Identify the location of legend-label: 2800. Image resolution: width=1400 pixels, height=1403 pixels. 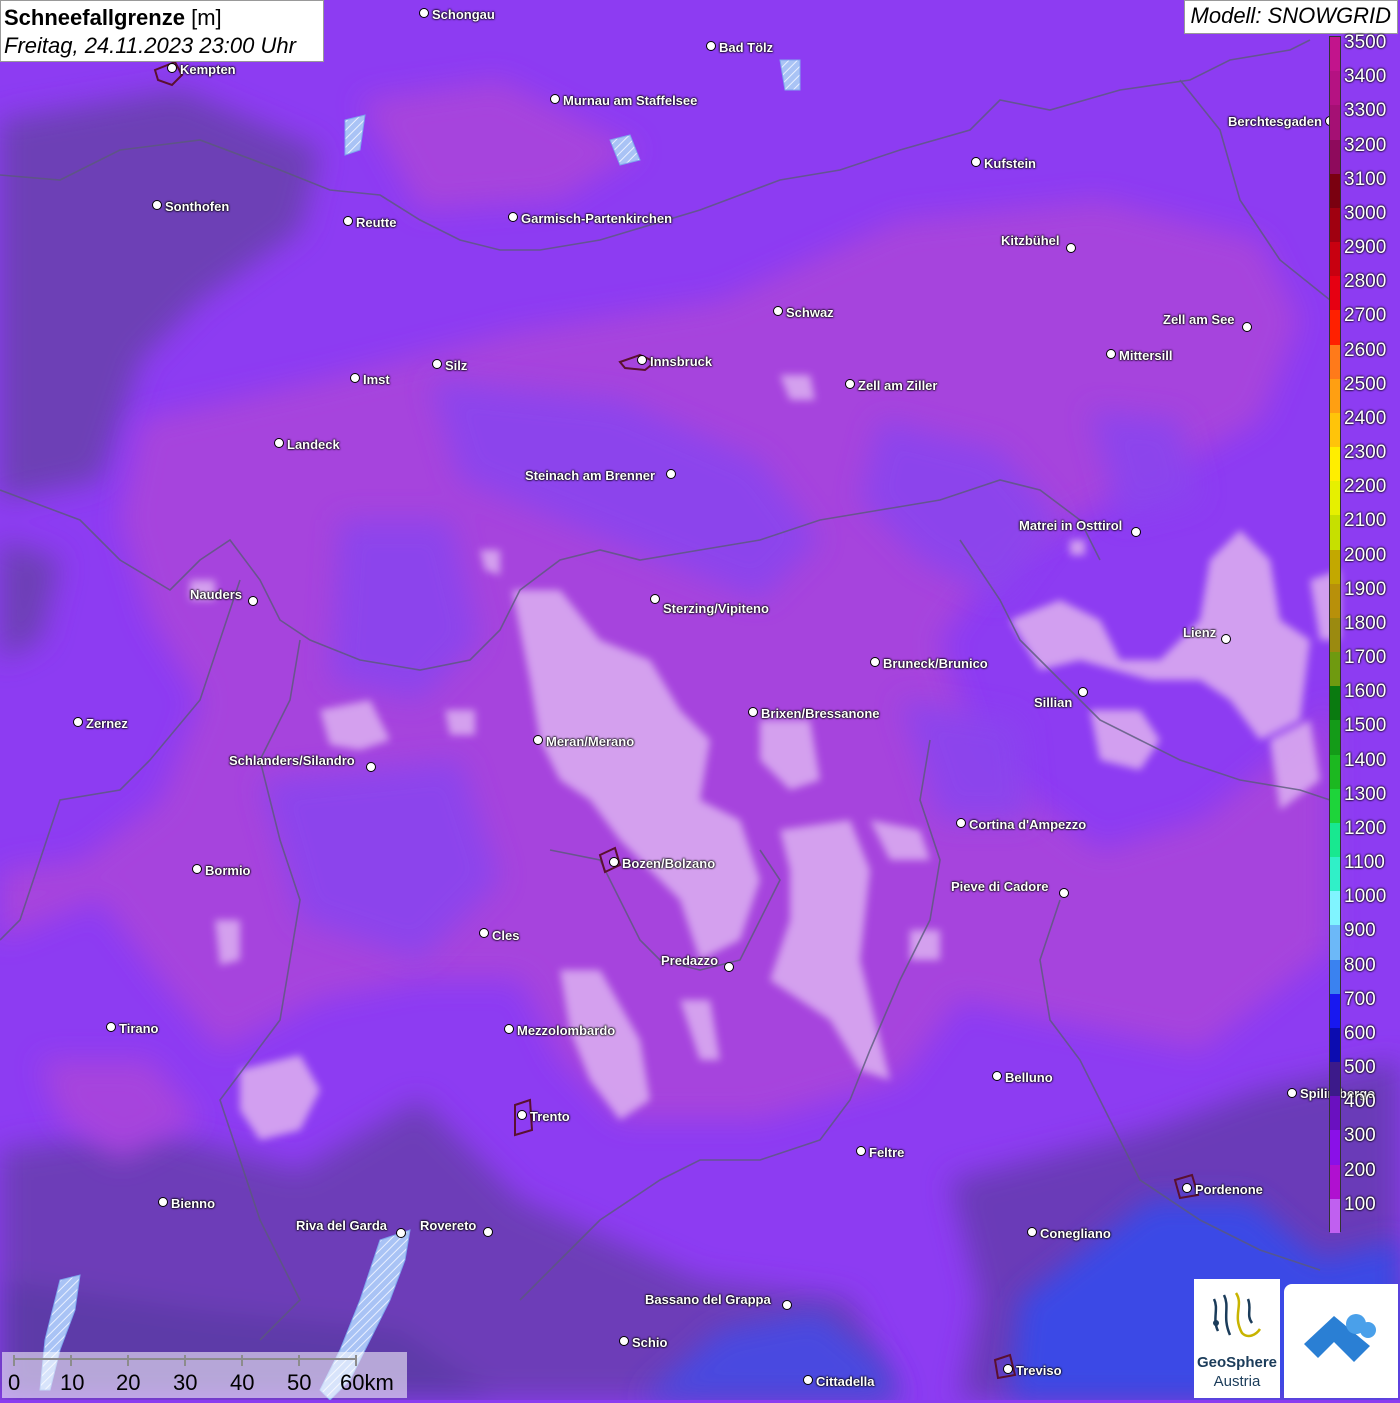
(1365, 282).